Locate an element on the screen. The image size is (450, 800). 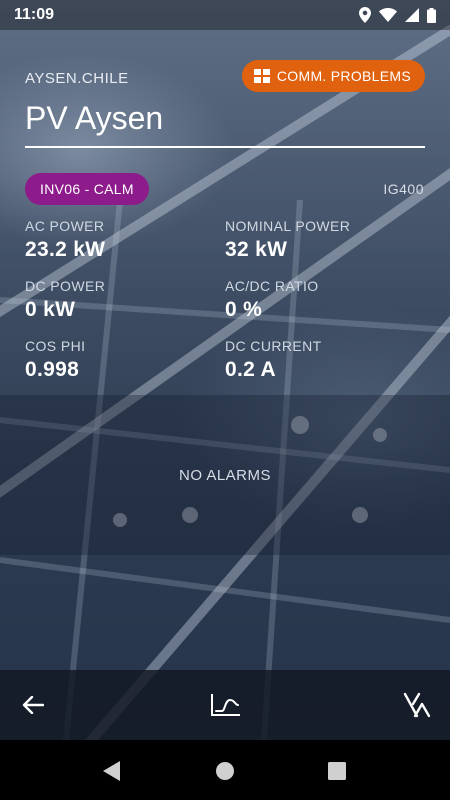
nav-home-button is located at coordinates (225, 771).